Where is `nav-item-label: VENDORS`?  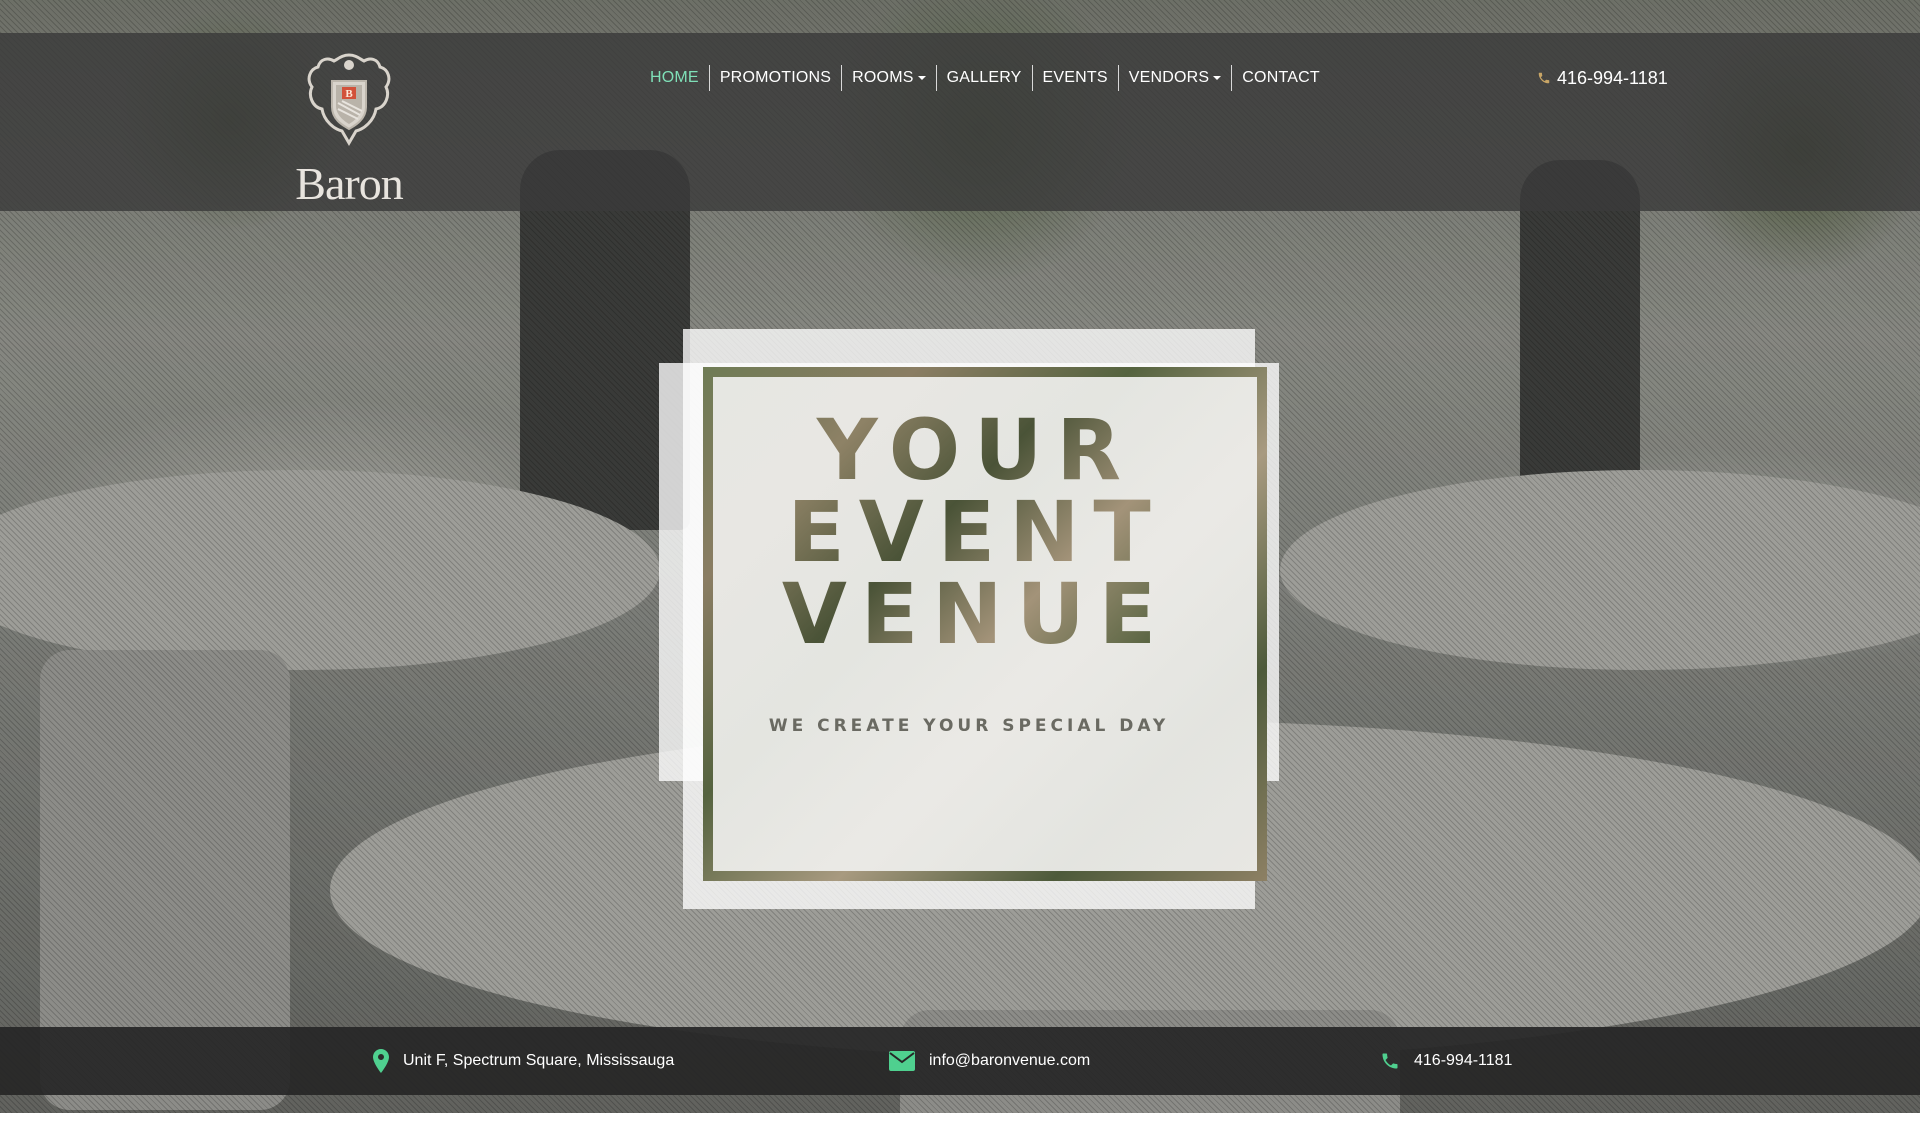 nav-item-label: VENDORS is located at coordinates (1169, 77).